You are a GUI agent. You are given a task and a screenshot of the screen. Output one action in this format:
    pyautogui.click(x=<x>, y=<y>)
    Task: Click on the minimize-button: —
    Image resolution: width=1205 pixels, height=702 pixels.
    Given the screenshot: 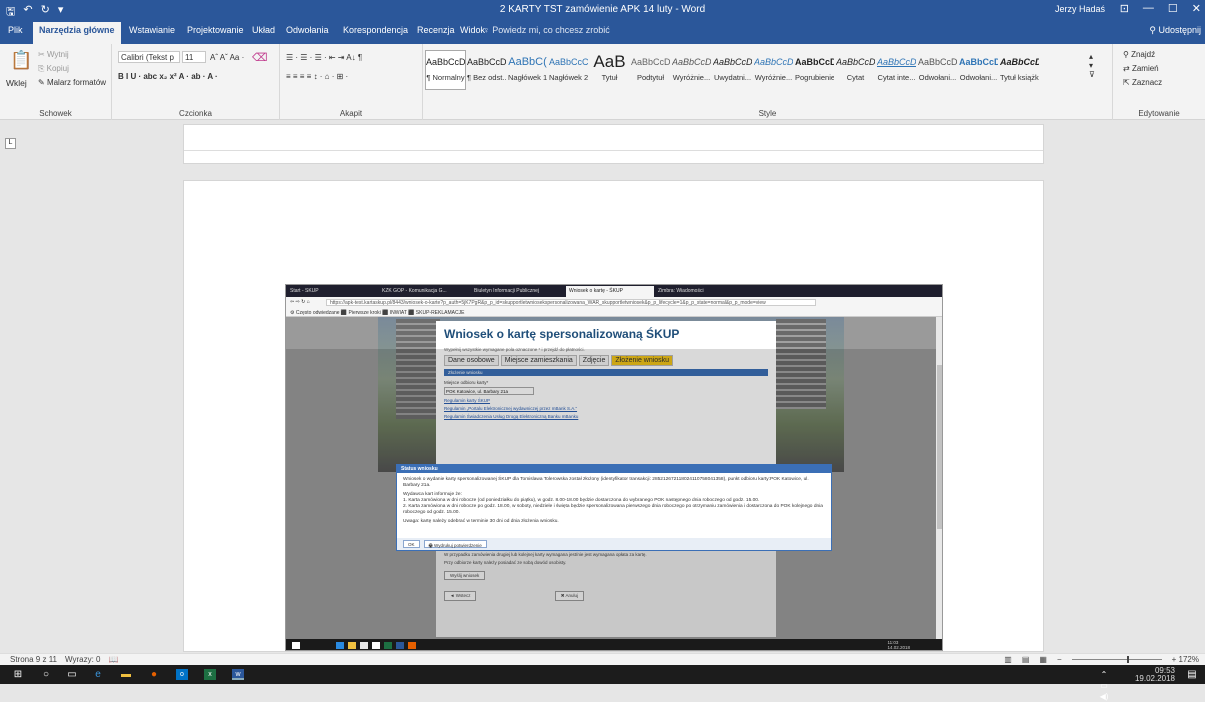 What is the action you would take?
    pyautogui.click(x=1148, y=8)
    